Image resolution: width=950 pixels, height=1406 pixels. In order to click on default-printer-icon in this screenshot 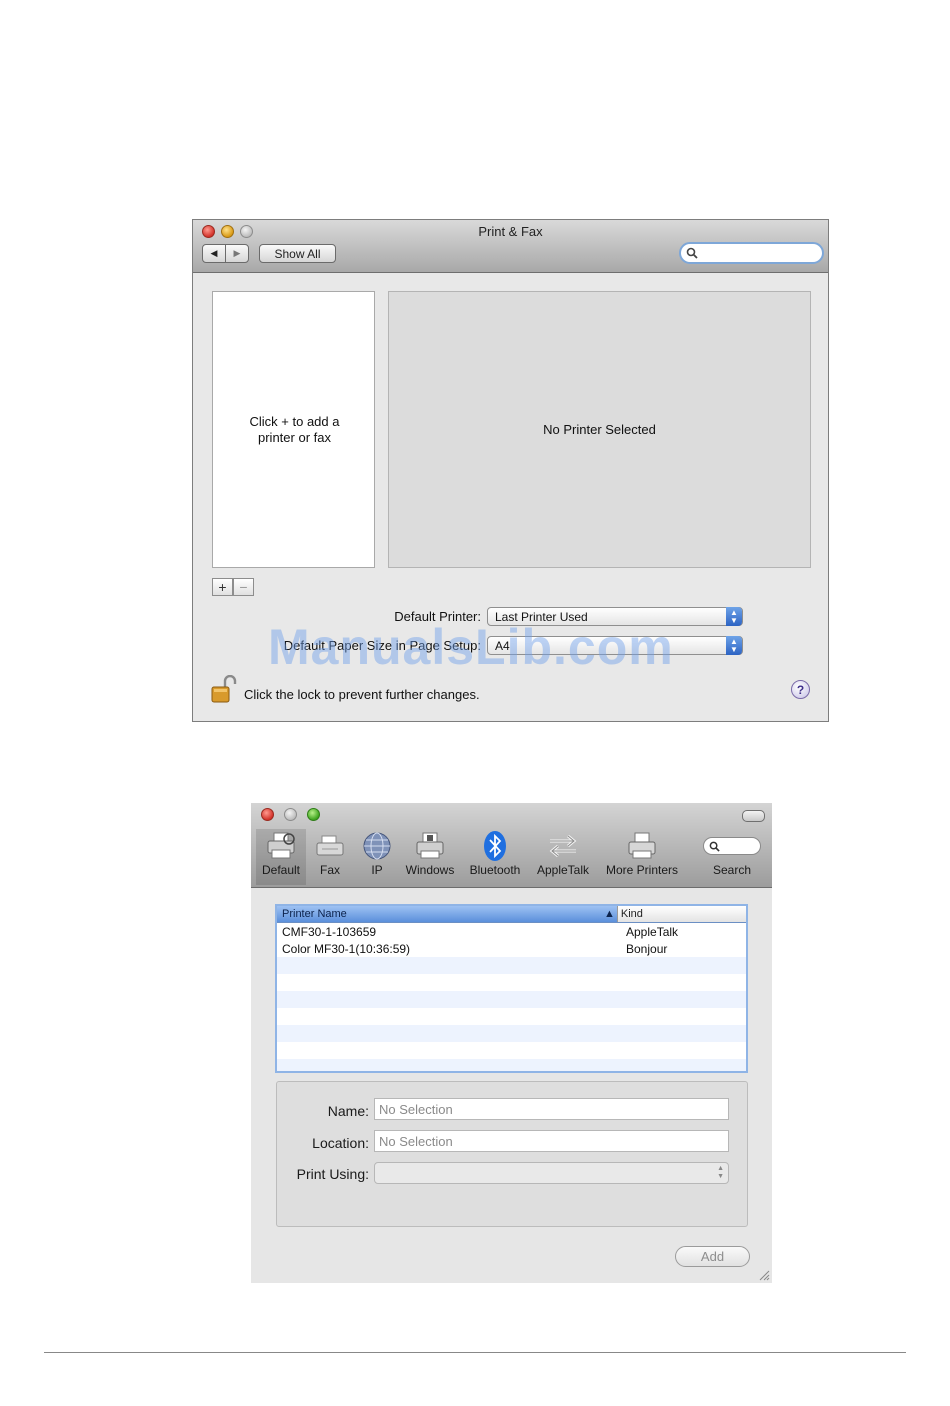, I will do `click(281, 845)`.